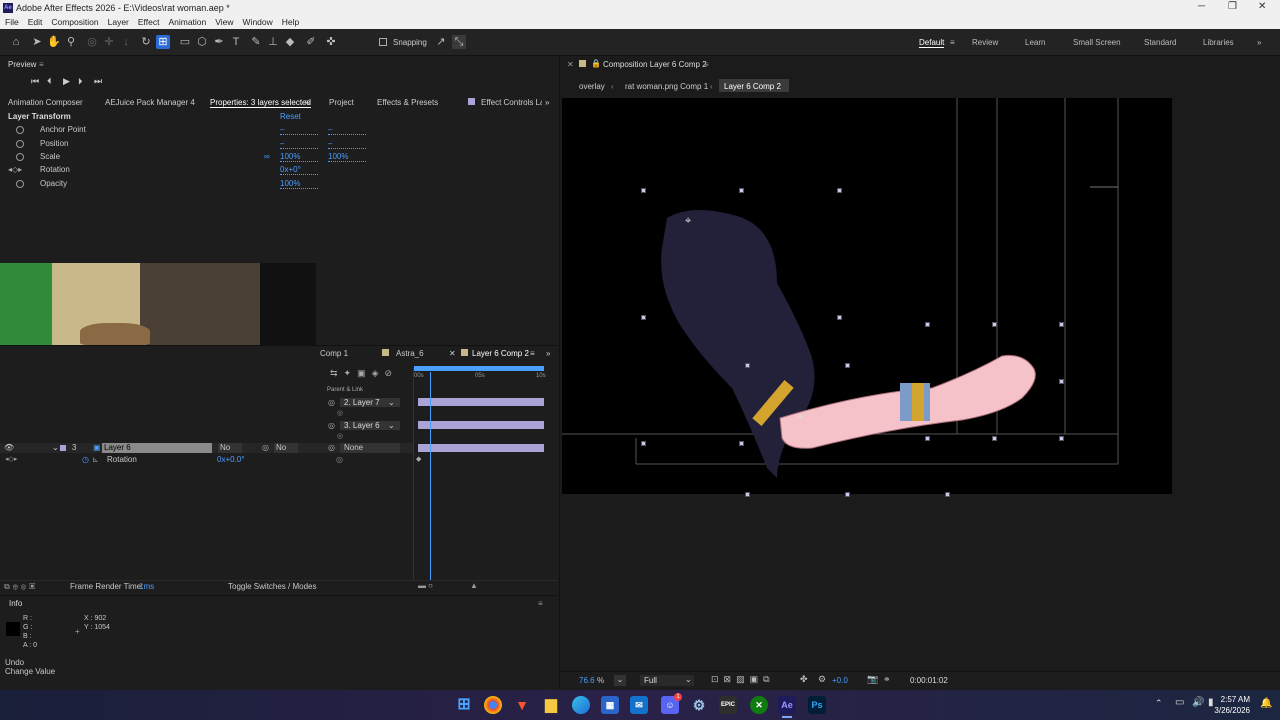  I want to click on menu-window: Window, so click(257, 22).